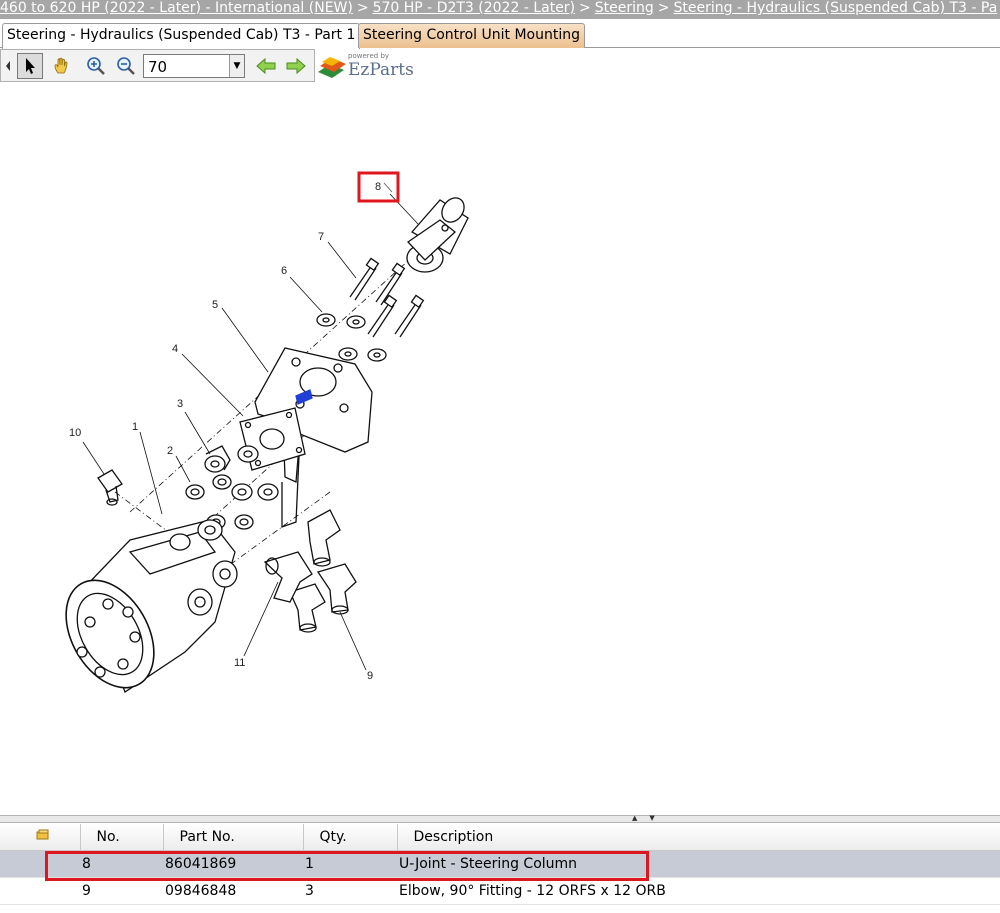 Image resolution: width=1000 pixels, height=913 pixels. I want to click on tab-steering-control-unit-mounting: Steering Control Unit Mounting, so click(471, 35).